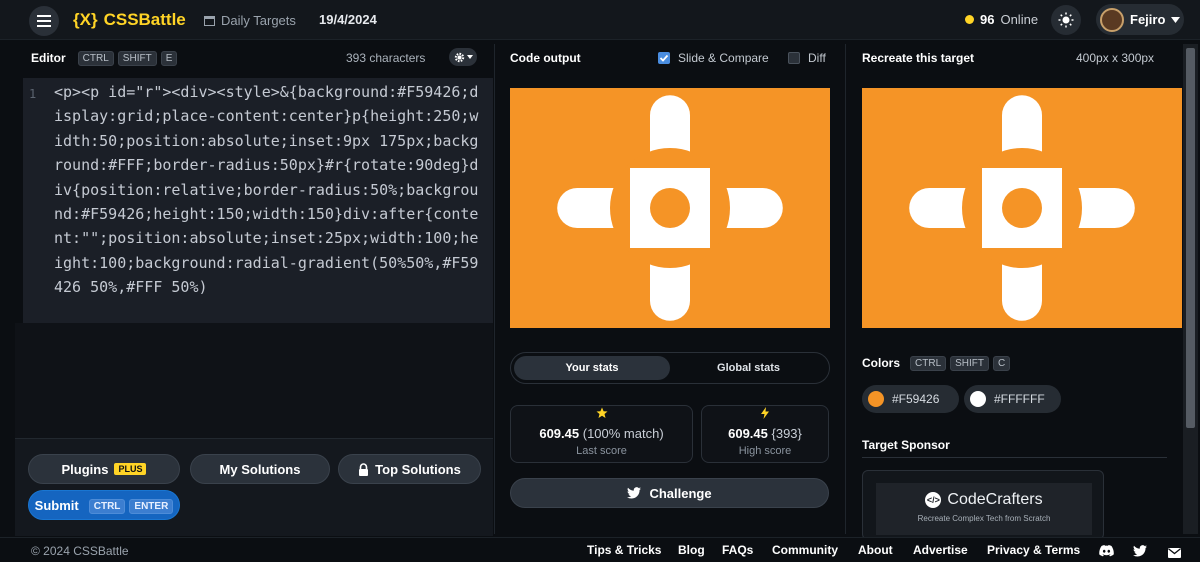 This screenshot has height=562, width=1200. Describe the element at coordinates (995, 499) in the screenshot. I see `sponsor-name: CodeCrafters` at that location.